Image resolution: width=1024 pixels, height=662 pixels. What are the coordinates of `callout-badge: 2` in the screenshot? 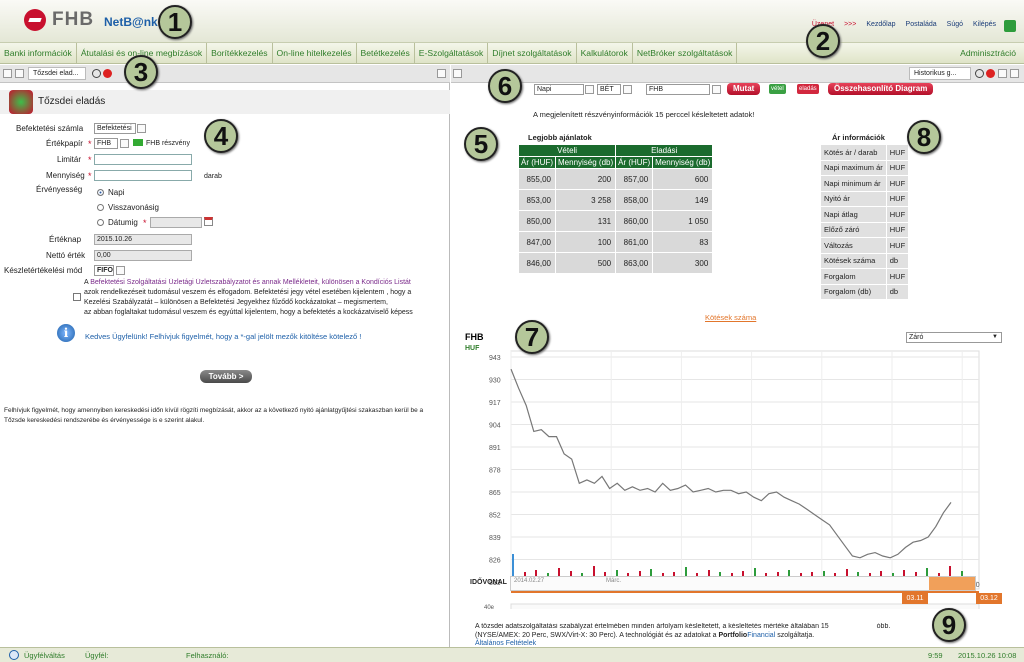 It's located at (823, 41).